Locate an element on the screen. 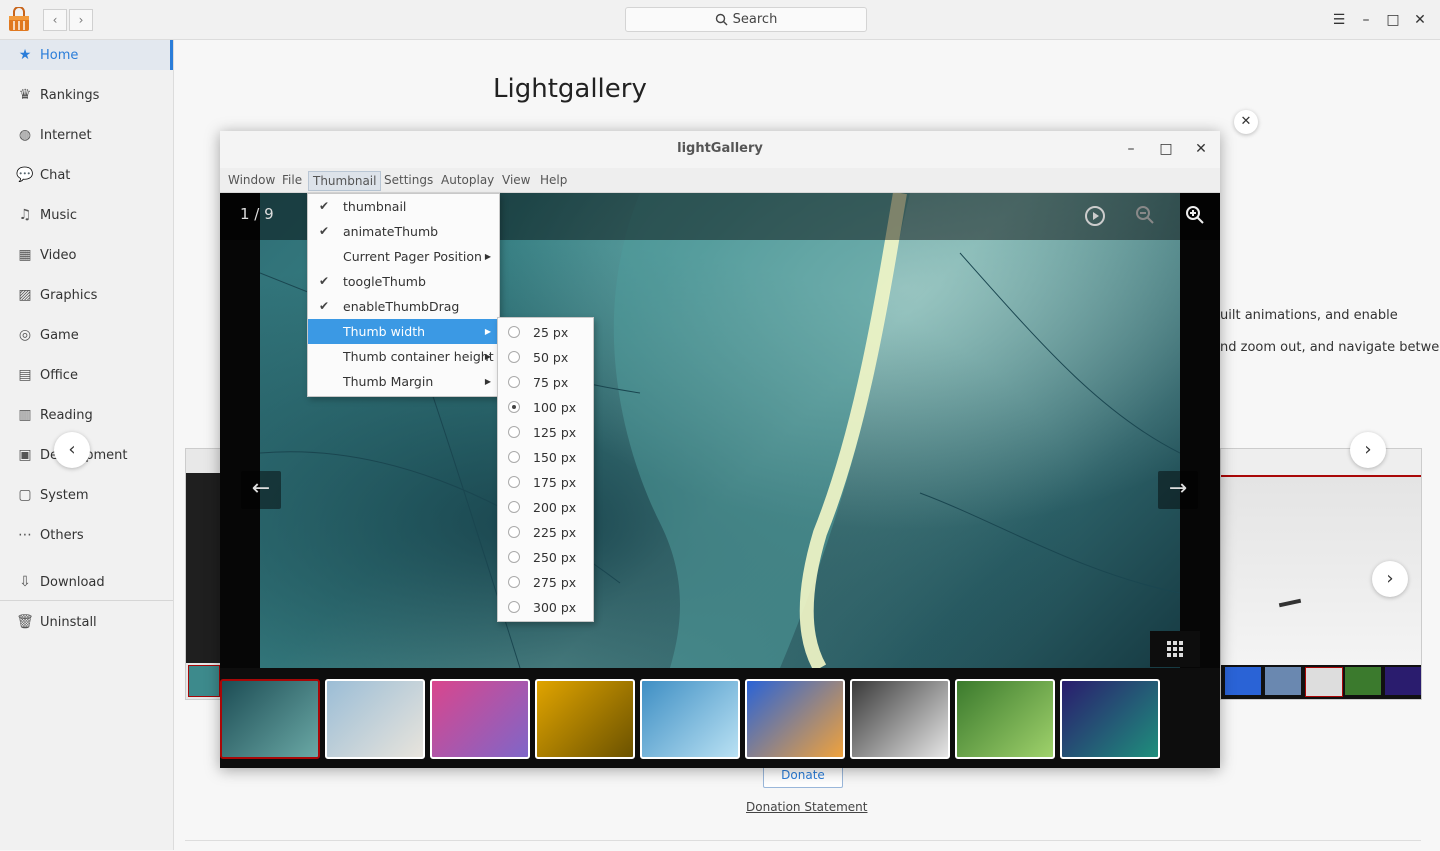  maximize-icon: □ is located at coordinates (1393, 20).